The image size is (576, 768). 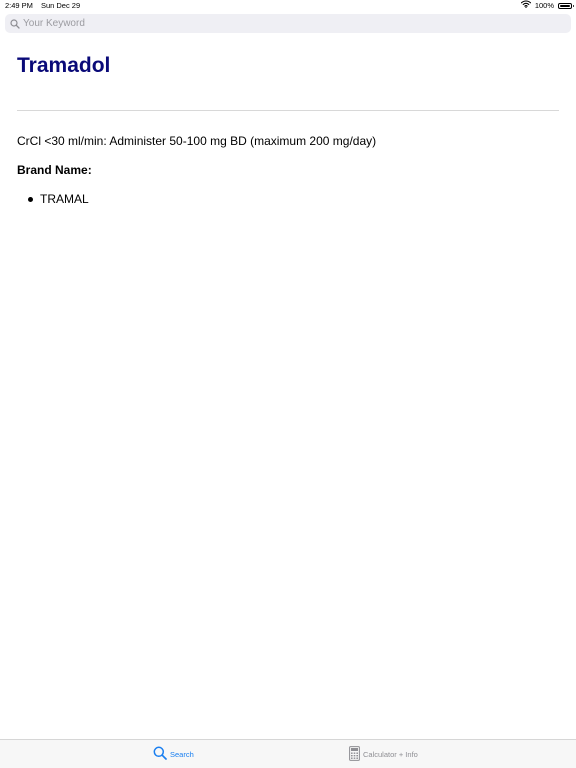 I want to click on battery-fill, so click(x=565, y=6).